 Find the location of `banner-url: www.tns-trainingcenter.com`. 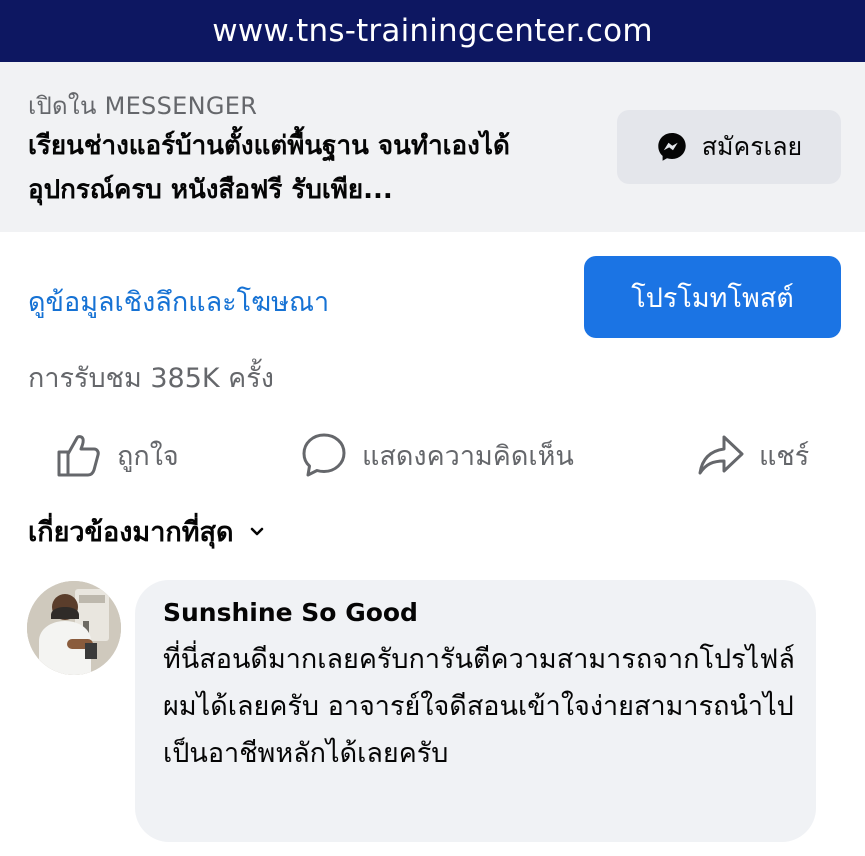

banner-url: www.tns-trainingcenter.com is located at coordinates (432, 31).